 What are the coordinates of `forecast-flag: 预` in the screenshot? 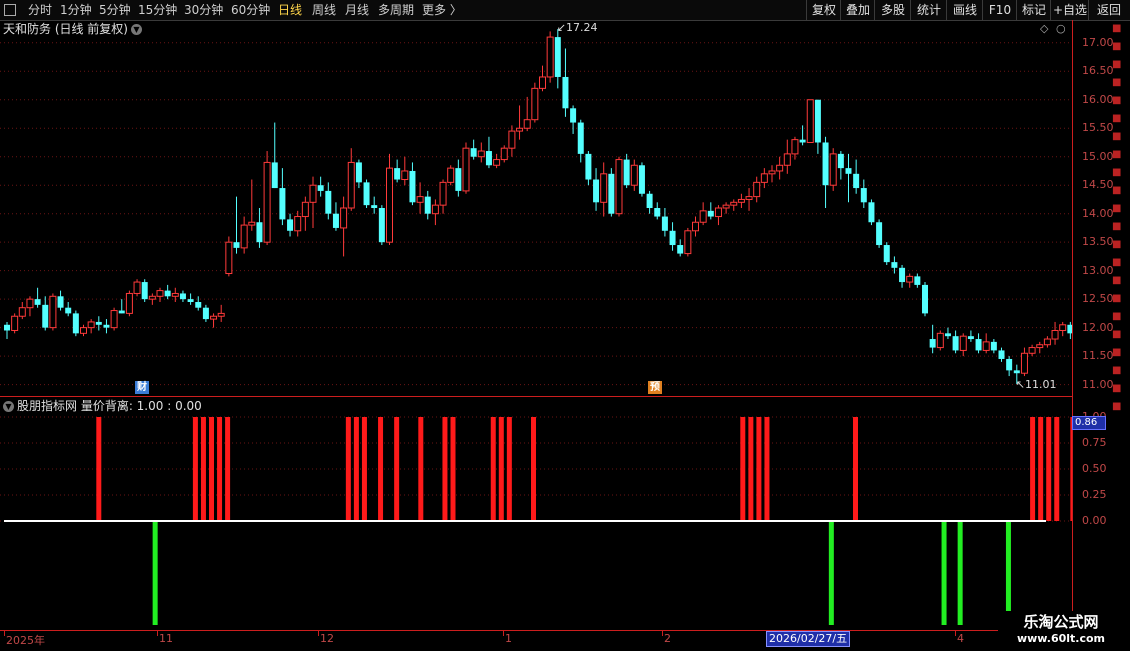 It's located at (655, 387).